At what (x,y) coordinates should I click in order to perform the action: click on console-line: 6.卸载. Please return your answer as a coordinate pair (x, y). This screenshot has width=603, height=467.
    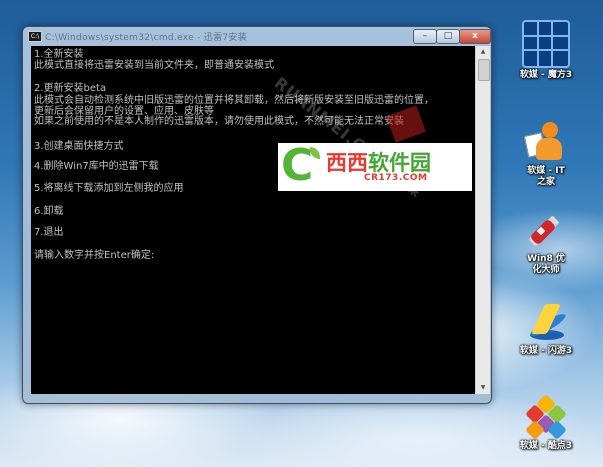
    Looking at the image, I should click on (49, 211).